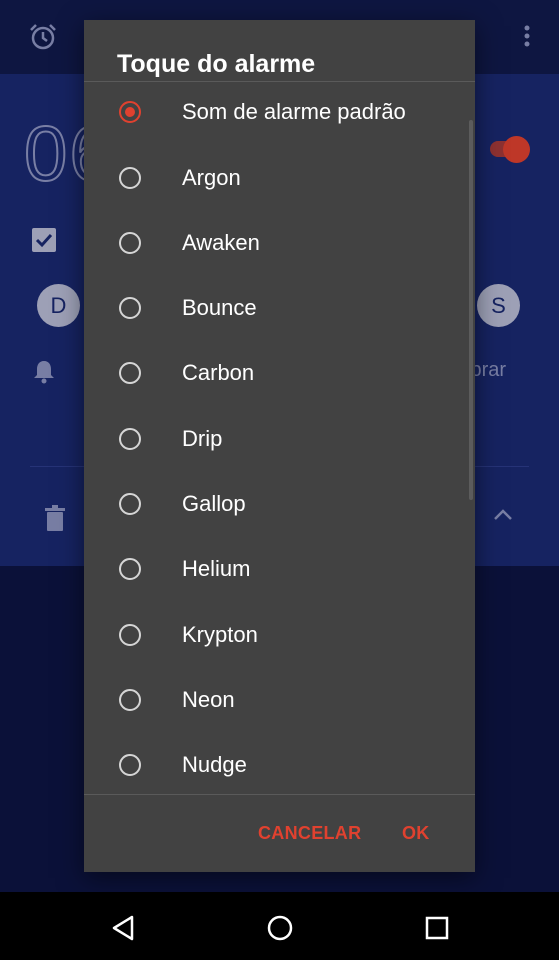 Image resolution: width=559 pixels, height=960 pixels. I want to click on option-label: Carbon, so click(218, 372).